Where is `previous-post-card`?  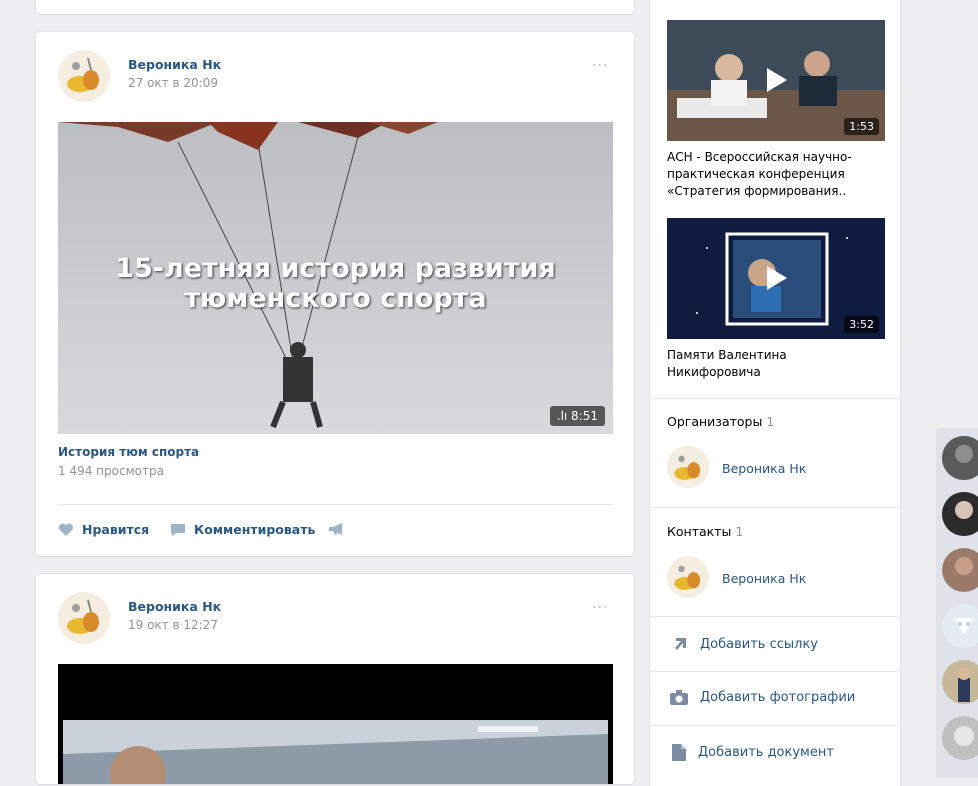 previous-post-card is located at coordinates (335, 7).